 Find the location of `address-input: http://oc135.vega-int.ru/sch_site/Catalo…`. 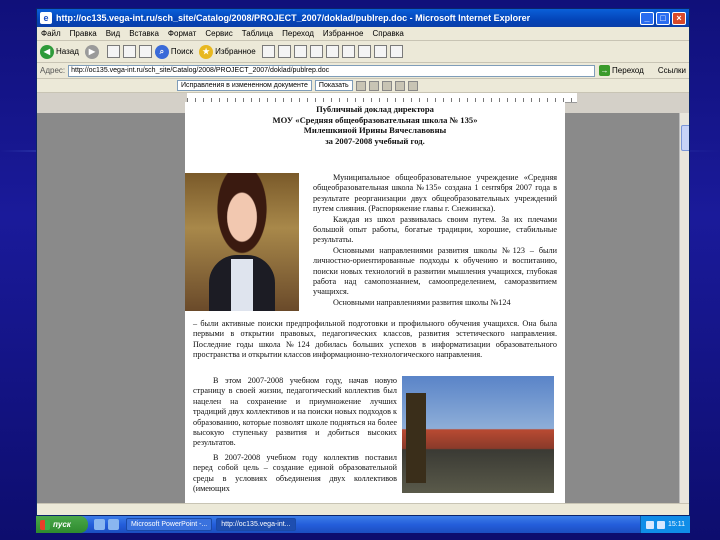

address-input: http://oc135.vega-int.ru/sch_site/Catalo… is located at coordinates (332, 70).